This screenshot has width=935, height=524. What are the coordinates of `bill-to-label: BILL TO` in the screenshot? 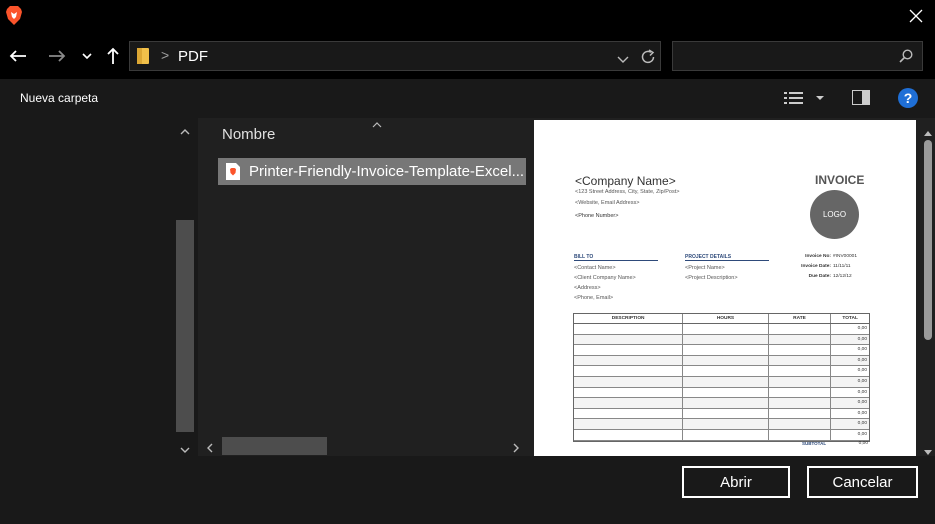 It's located at (616, 257).